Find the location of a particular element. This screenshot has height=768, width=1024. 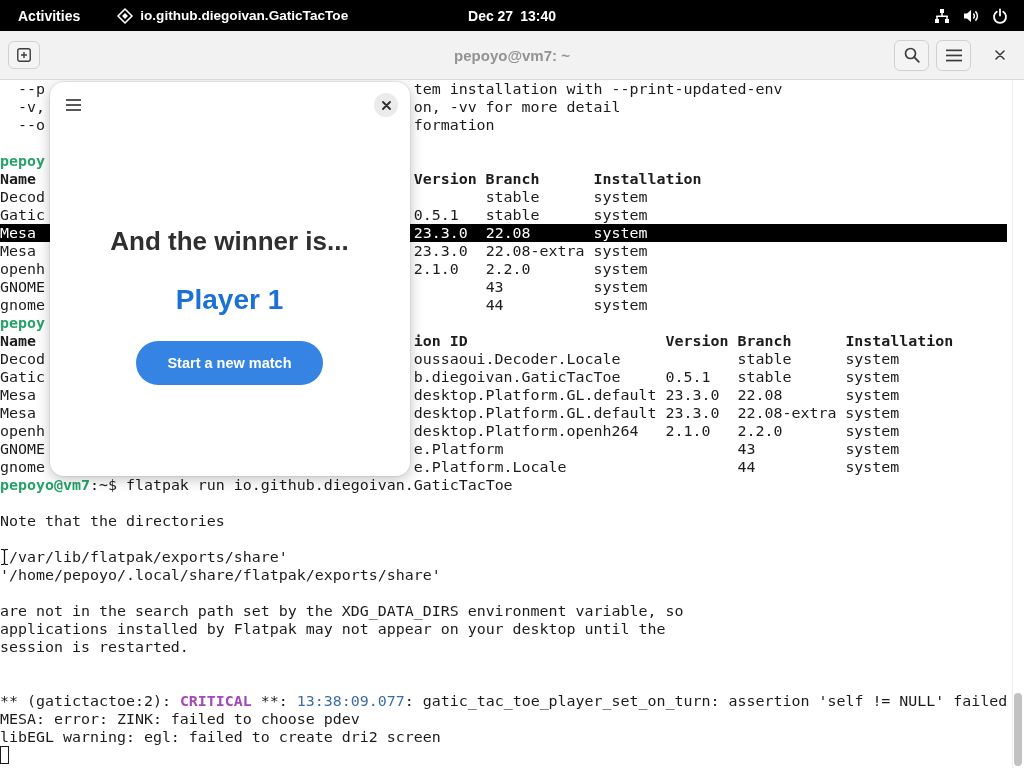

menu-button is located at coordinates (953, 55).